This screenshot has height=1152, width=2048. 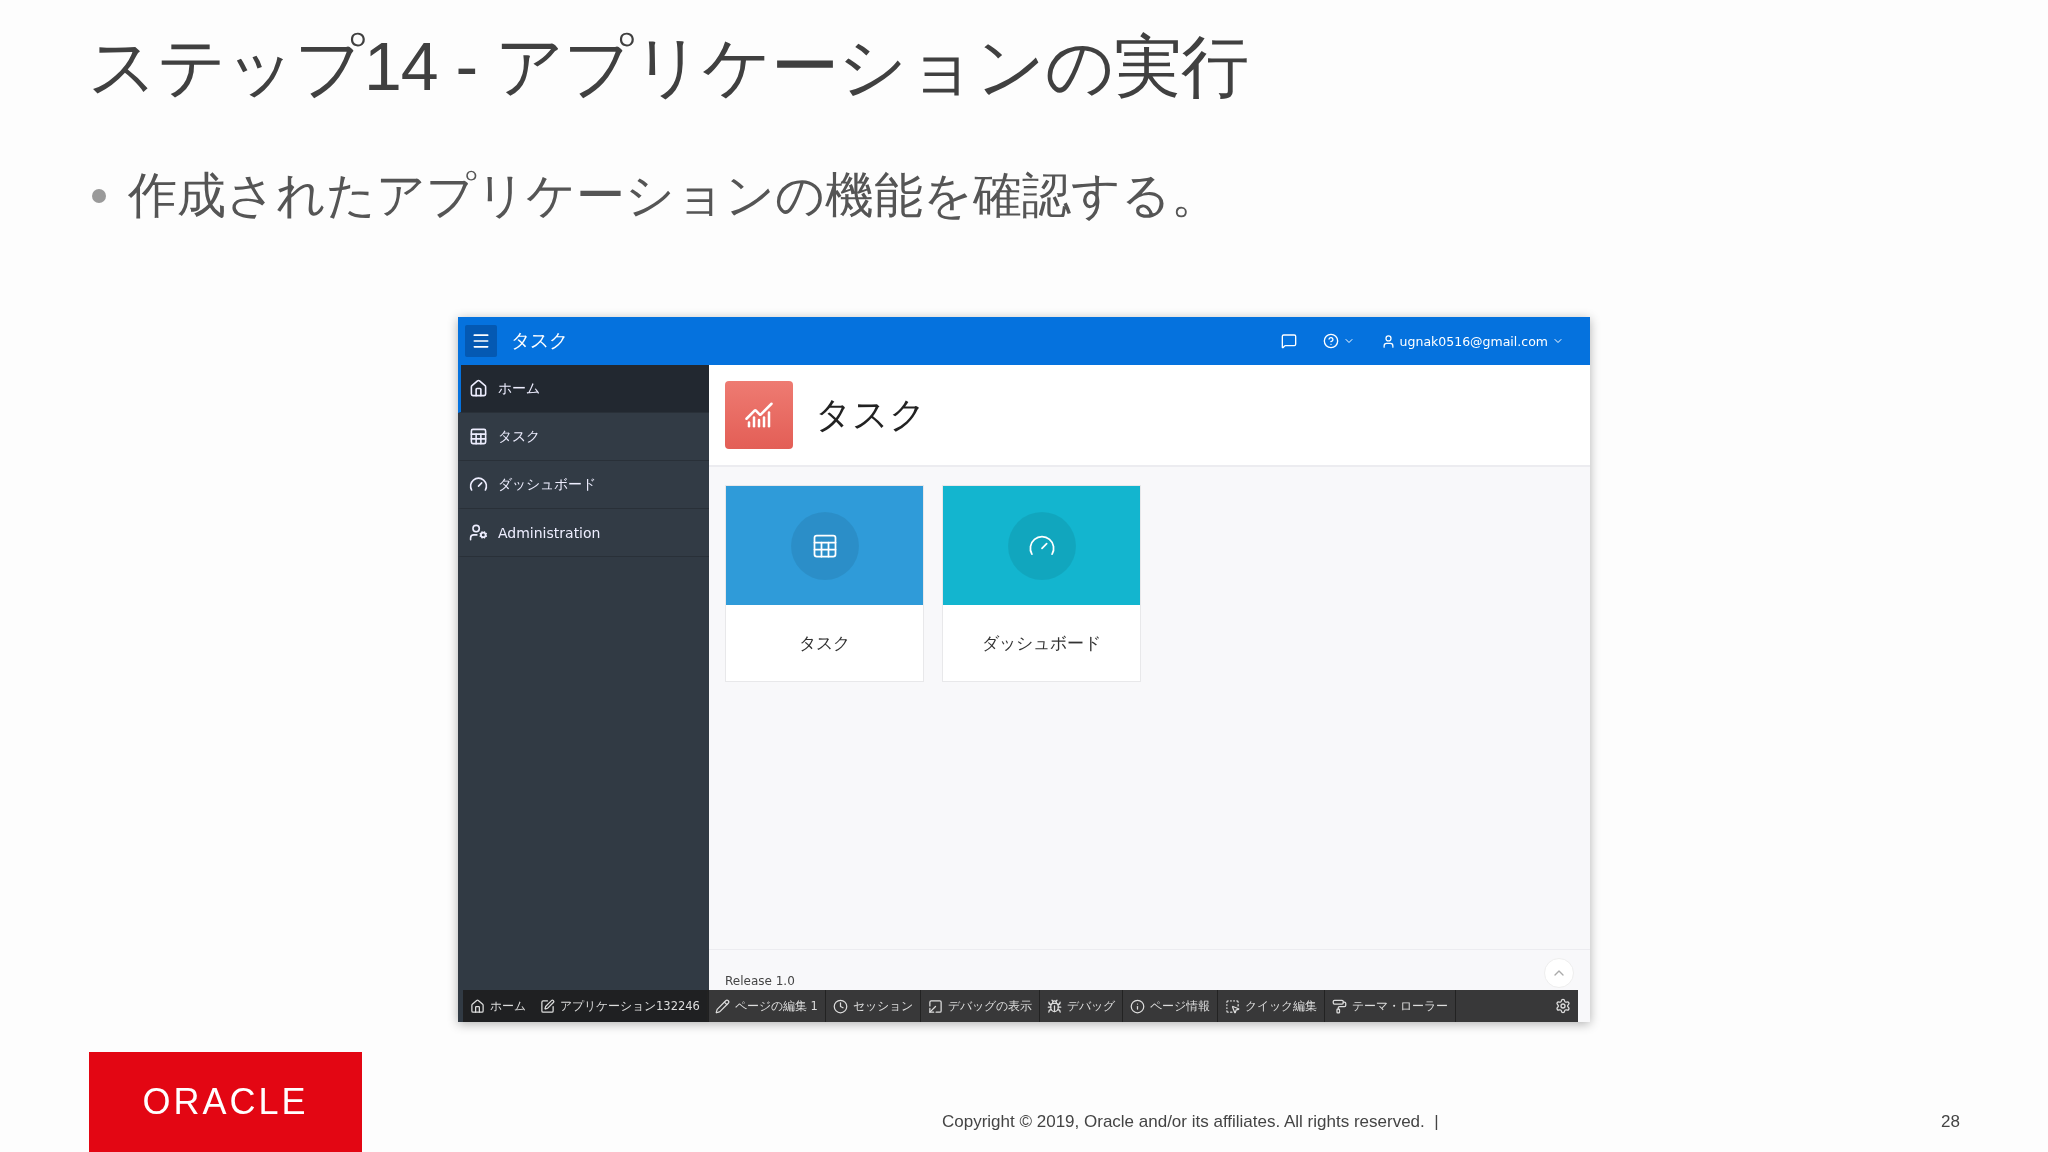 I want to click on window-arrow-icon, so click(x=935, y=1006).